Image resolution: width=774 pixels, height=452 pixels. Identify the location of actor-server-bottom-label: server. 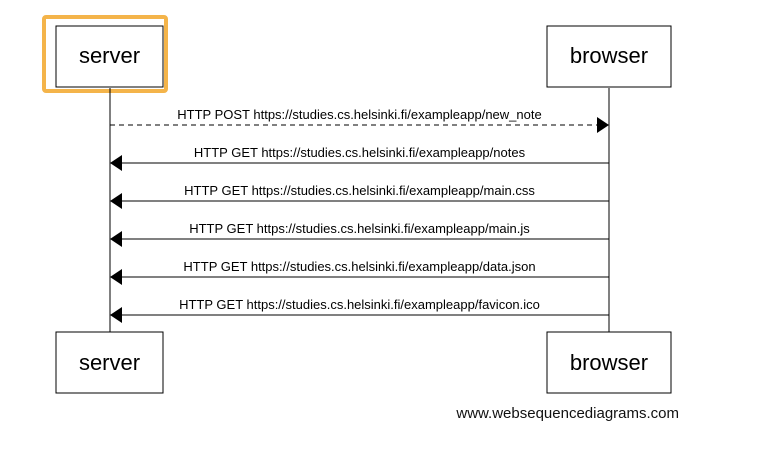
(109, 362).